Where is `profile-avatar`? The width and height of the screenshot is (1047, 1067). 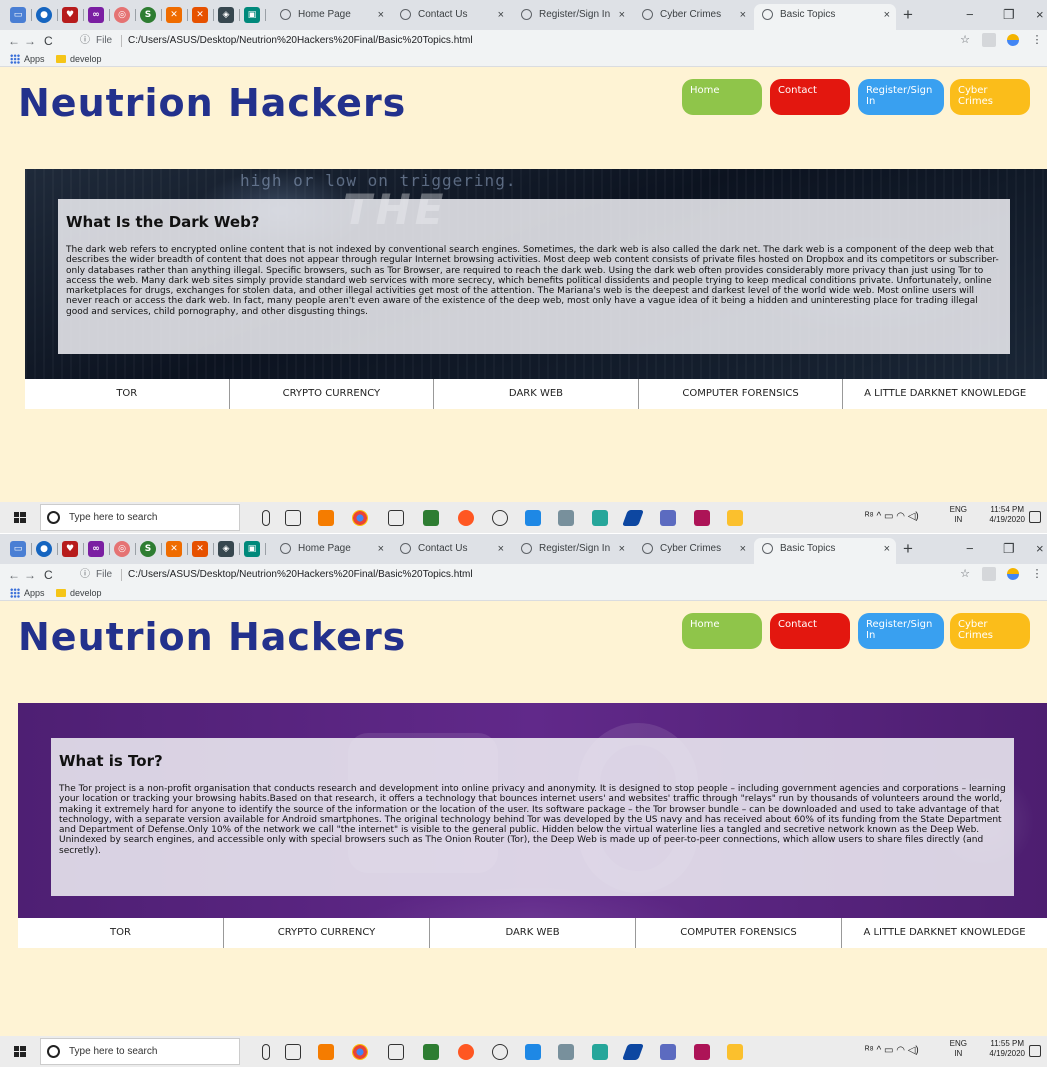 profile-avatar is located at coordinates (1013, 574).